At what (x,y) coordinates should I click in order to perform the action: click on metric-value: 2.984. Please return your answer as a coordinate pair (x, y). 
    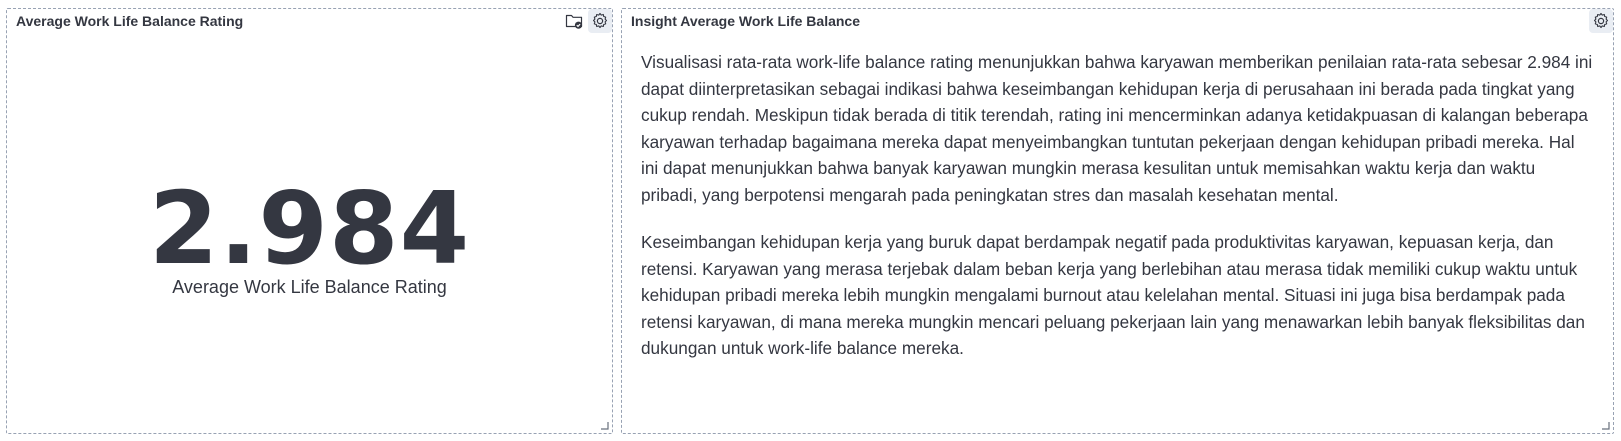
    Looking at the image, I should click on (309, 228).